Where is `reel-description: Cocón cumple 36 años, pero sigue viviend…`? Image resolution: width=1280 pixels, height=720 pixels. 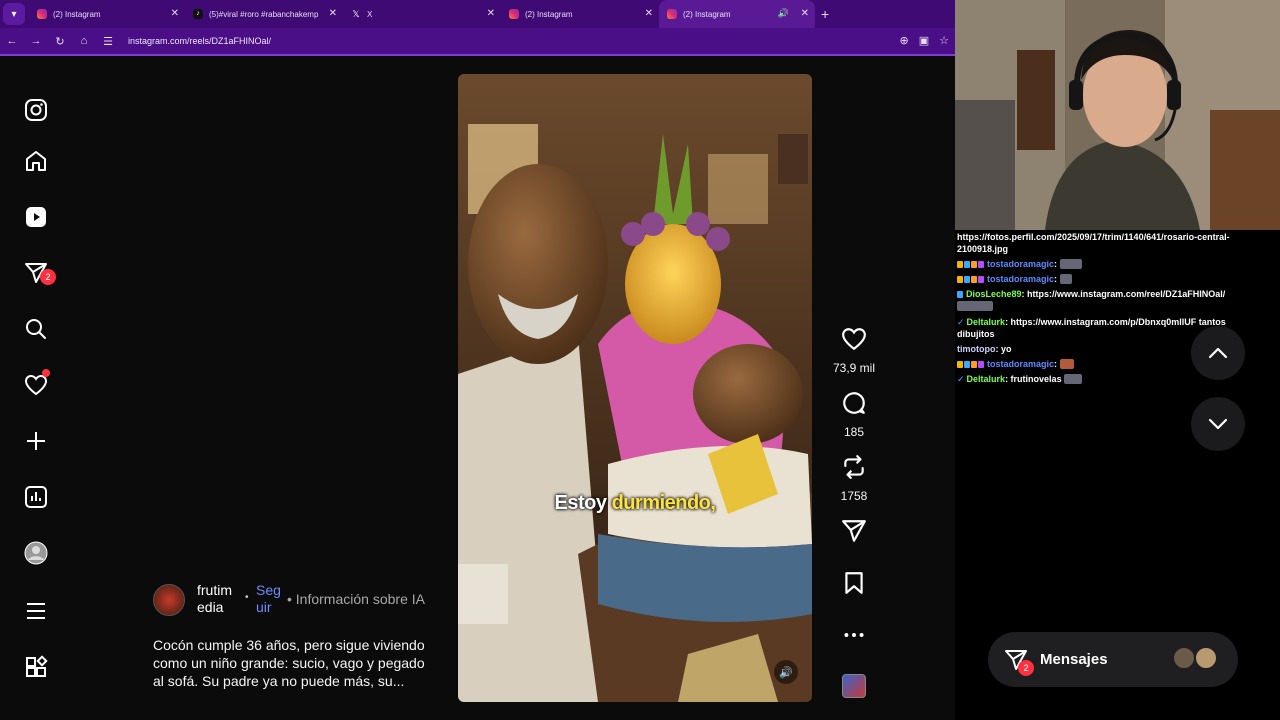 reel-description: Cocón cumple 36 años, pero sigue viviend… is located at coordinates (295, 663).